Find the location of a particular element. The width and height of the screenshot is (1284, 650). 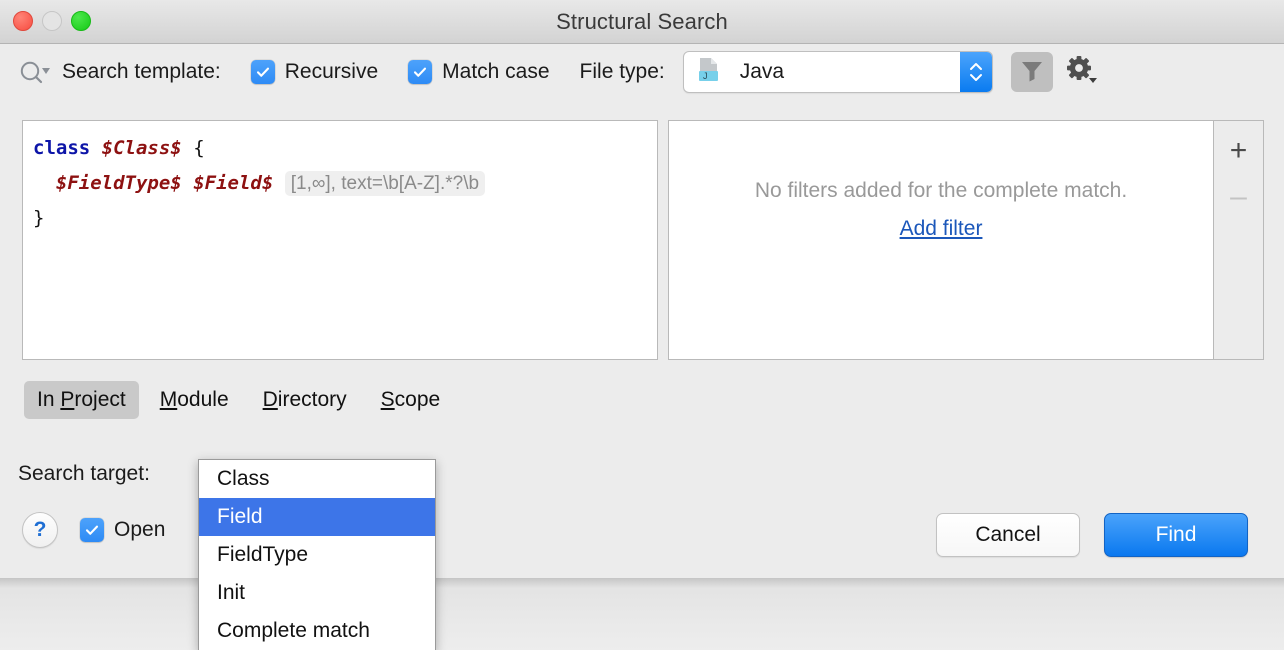

filter-toggle-button is located at coordinates (1031, 72).